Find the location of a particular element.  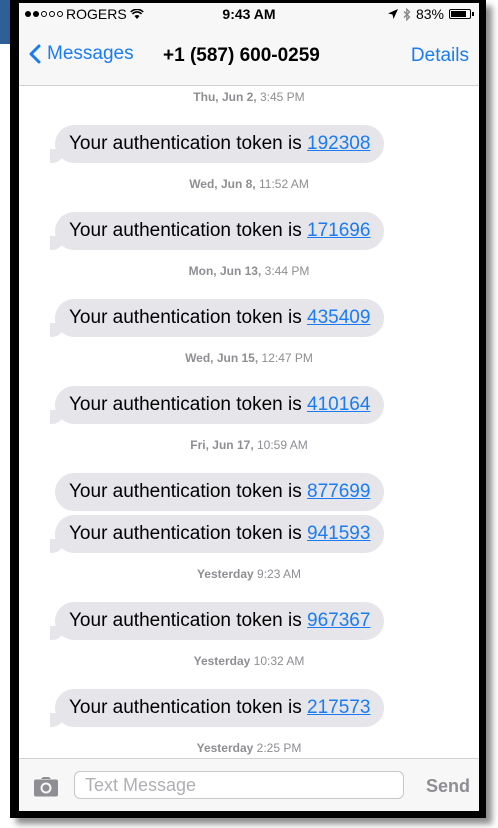

navigation-bar: Messages +1 (587) 600-0259 Details is located at coordinates (249, 55).